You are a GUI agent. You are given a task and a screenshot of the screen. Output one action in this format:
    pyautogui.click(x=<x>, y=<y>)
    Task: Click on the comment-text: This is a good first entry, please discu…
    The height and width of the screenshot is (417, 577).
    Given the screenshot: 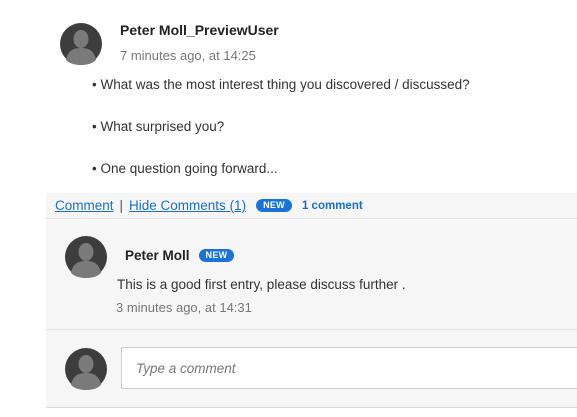 What is the action you would take?
    pyautogui.click(x=261, y=284)
    